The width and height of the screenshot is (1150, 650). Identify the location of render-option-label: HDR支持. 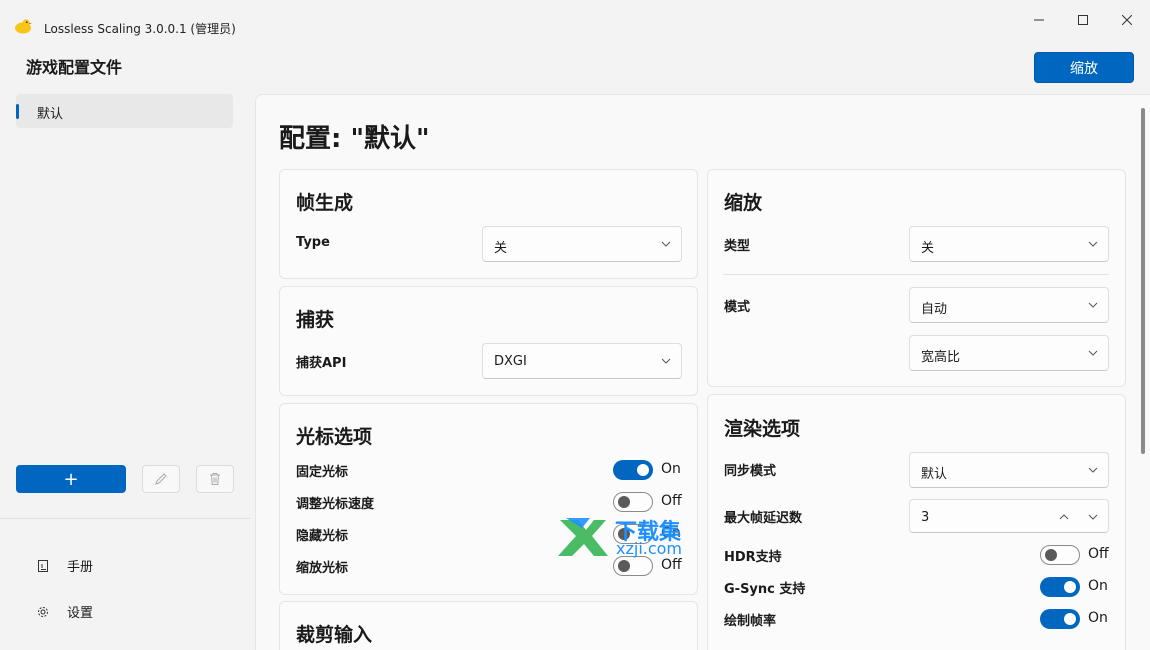
(753, 557).